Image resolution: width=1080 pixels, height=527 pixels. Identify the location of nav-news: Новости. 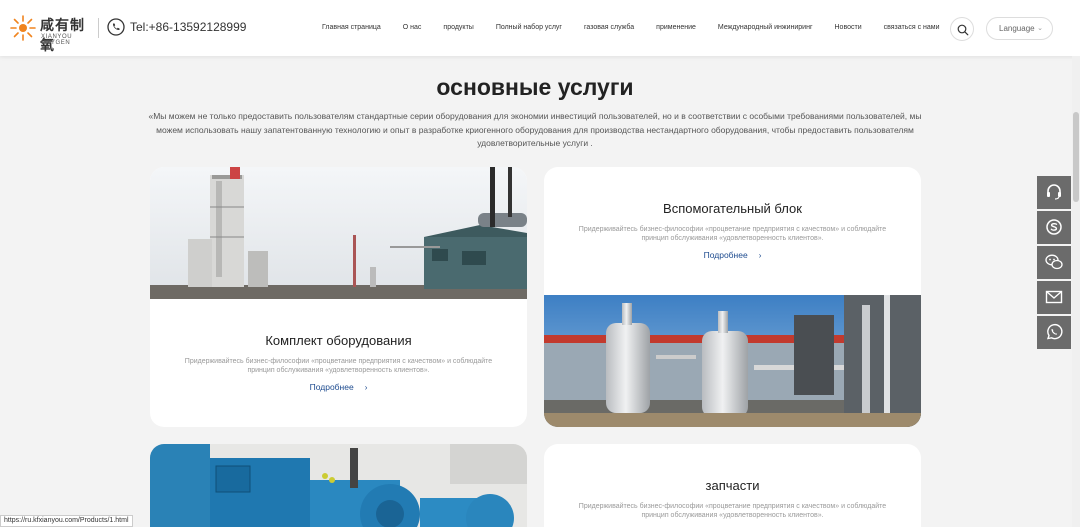
(848, 29).